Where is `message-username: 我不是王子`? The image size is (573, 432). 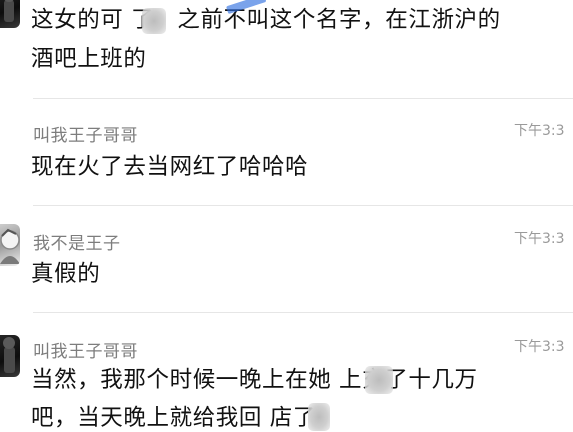
message-username: 我不是王子 is located at coordinates (77, 241).